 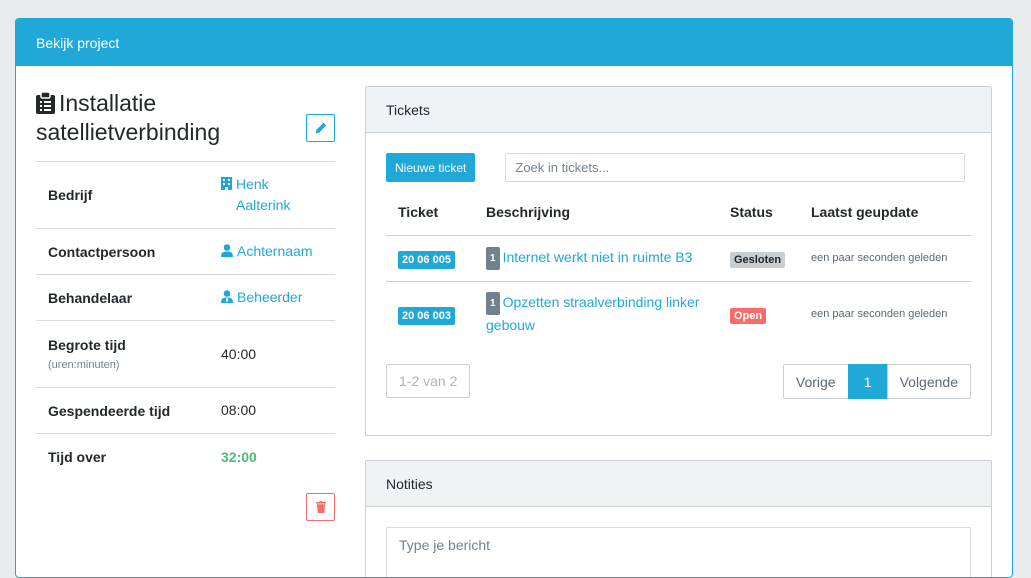 What do you see at coordinates (109, 410) in the screenshot?
I see `field-label: Gespendeerde tijd` at bounding box center [109, 410].